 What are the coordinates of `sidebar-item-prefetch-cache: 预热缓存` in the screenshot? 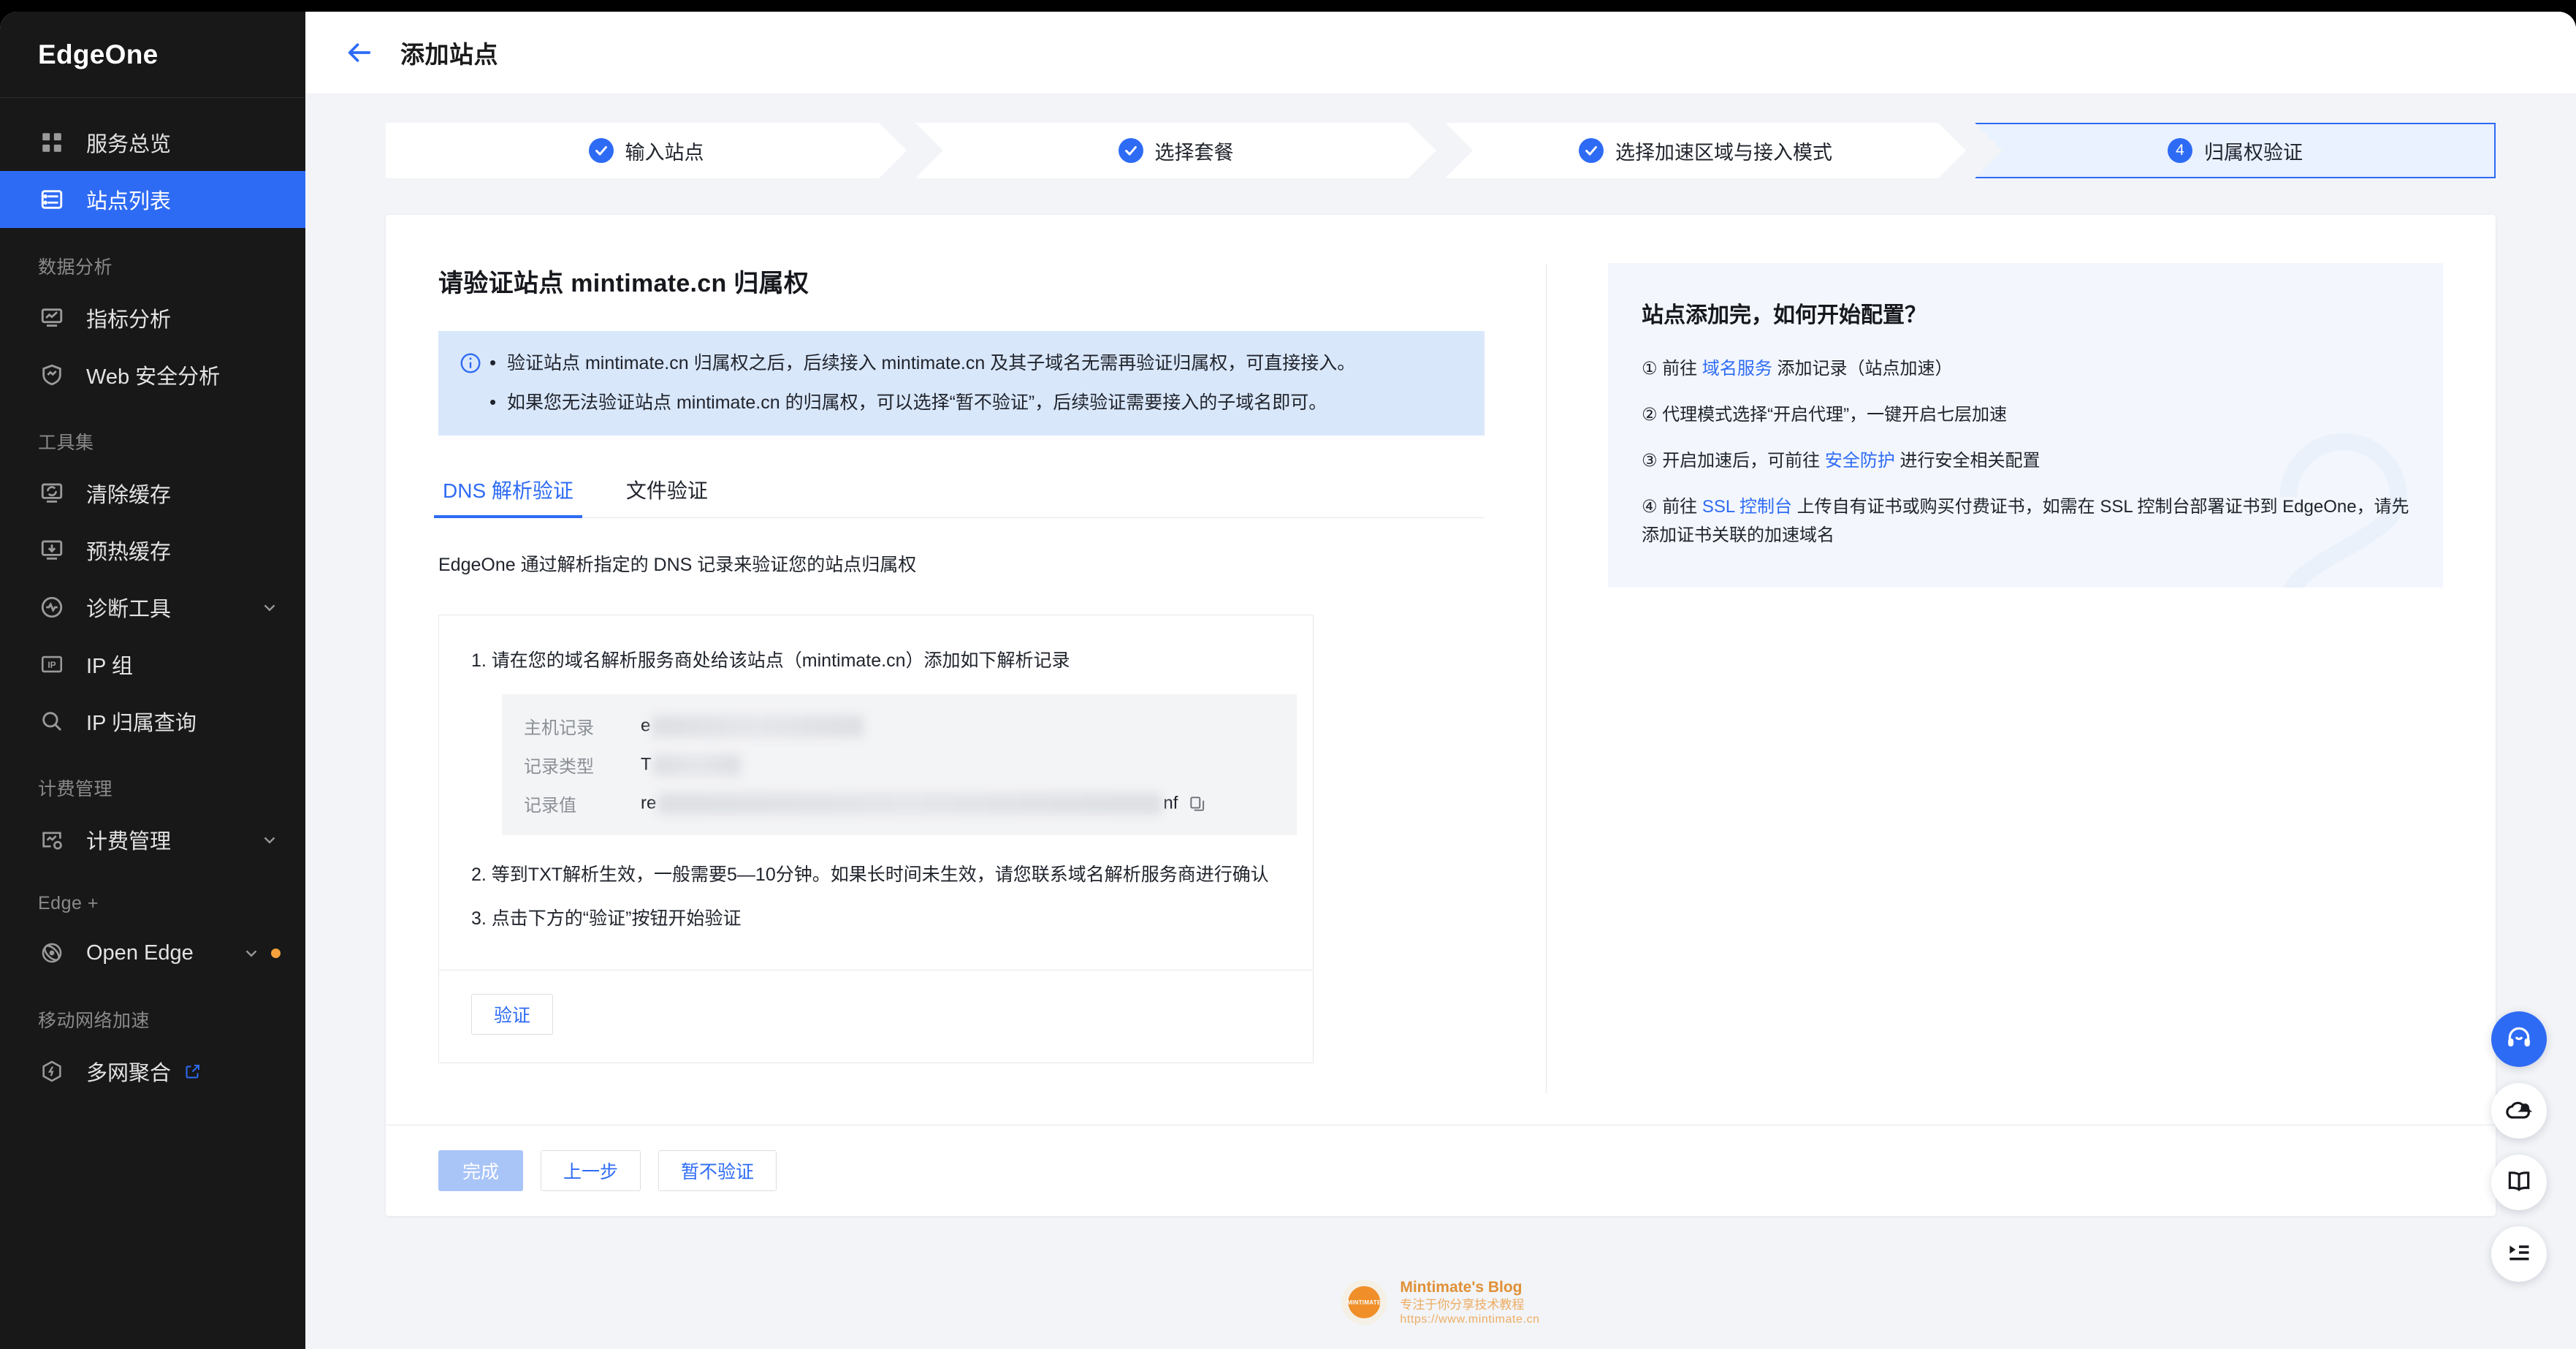 It's located at (153, 550).